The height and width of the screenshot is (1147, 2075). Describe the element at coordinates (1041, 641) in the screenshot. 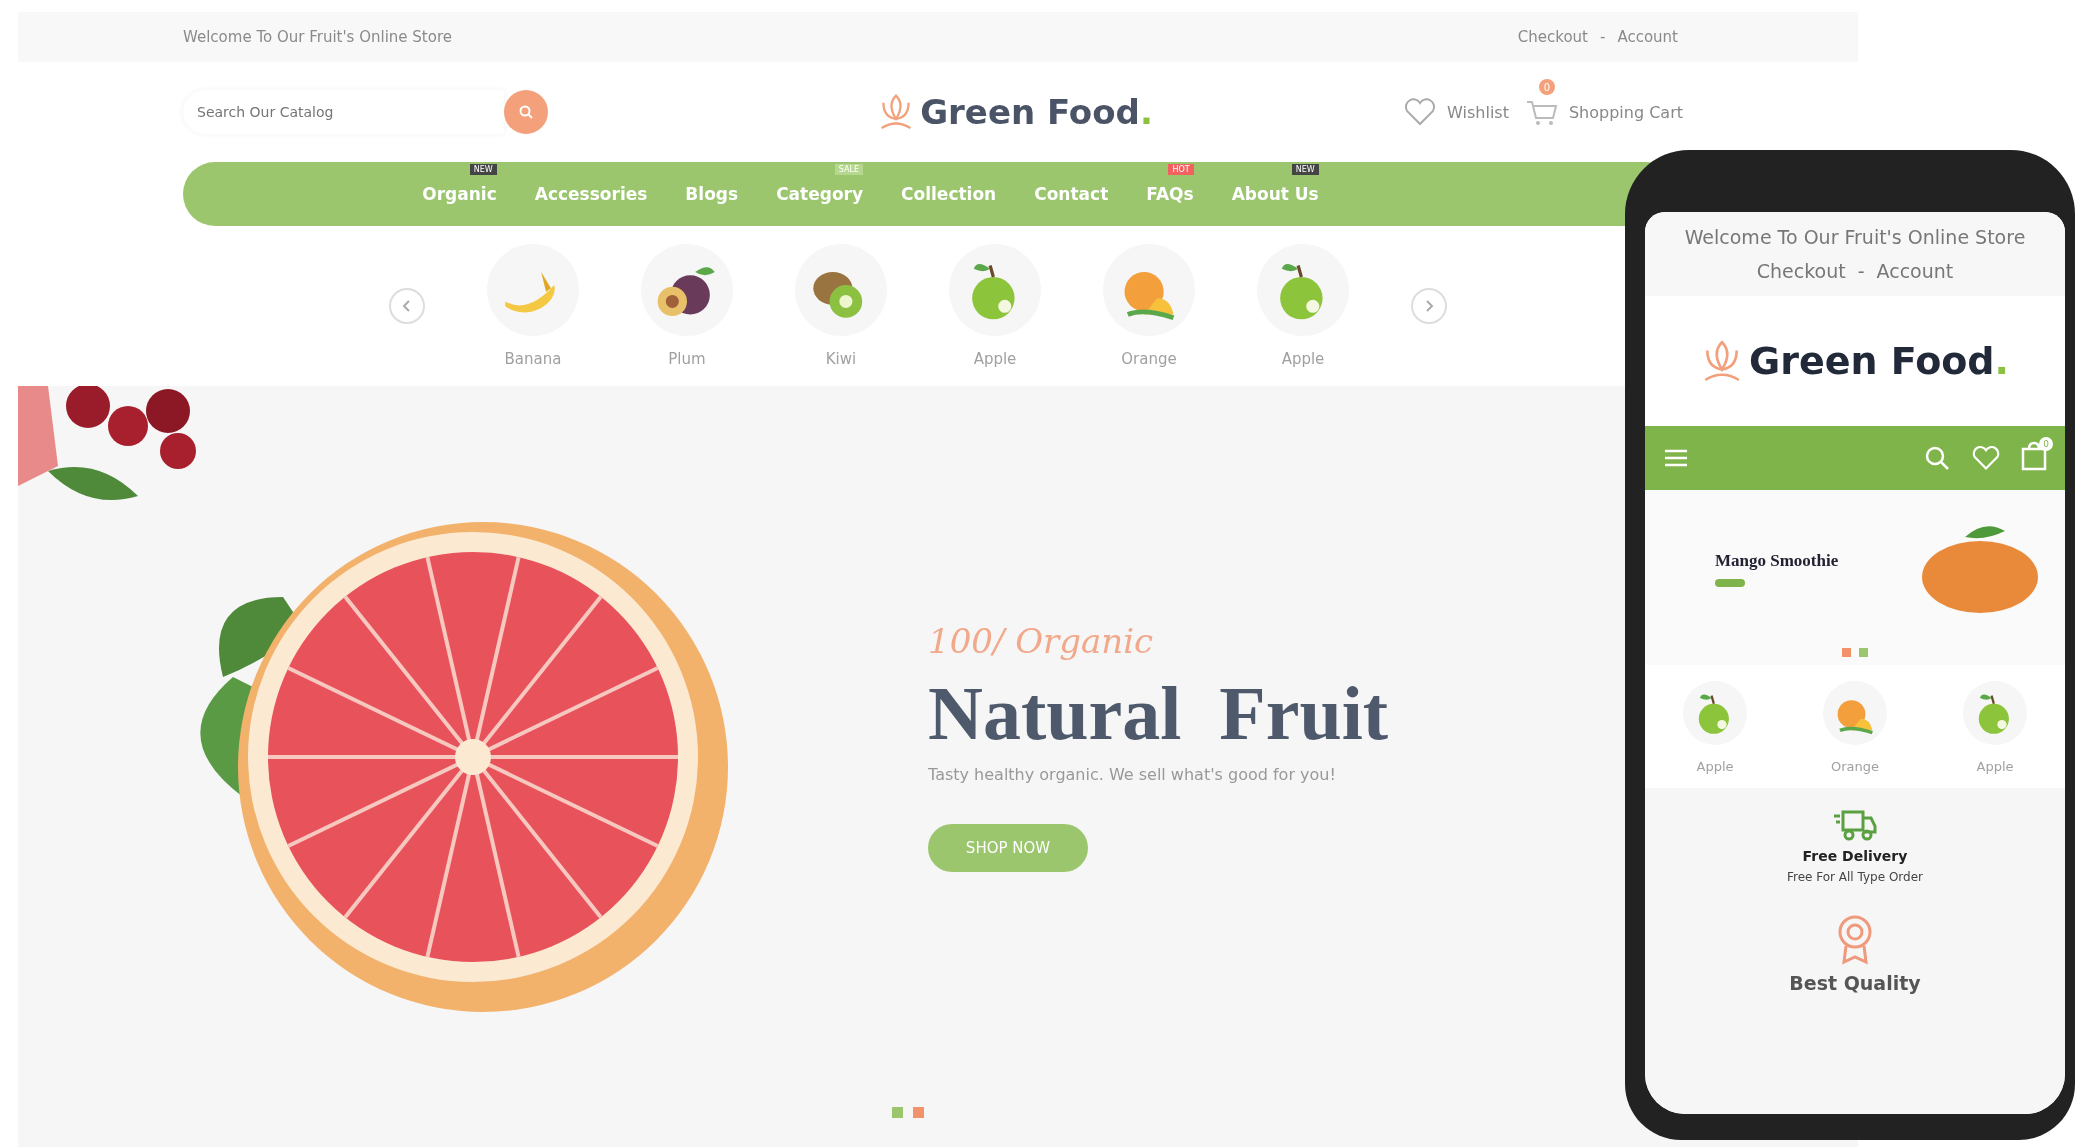

I see `hero-kicker: 100/ Organic` at that location.